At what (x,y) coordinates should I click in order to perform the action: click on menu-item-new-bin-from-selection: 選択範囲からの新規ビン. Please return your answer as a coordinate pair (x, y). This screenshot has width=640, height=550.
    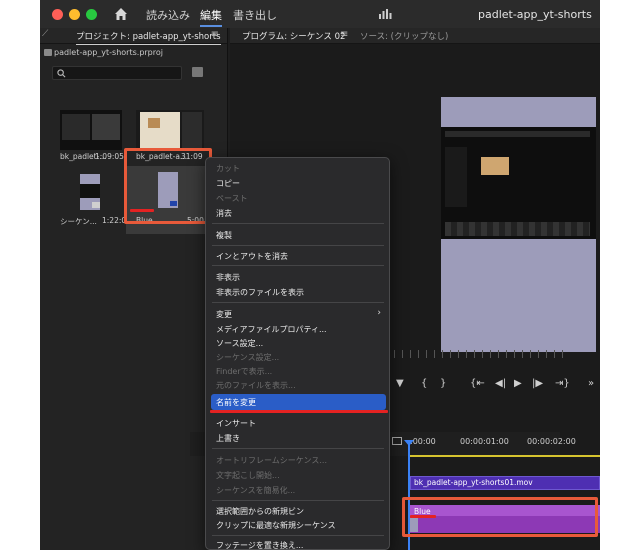
    Looking at the image, I should click on (260, 511).